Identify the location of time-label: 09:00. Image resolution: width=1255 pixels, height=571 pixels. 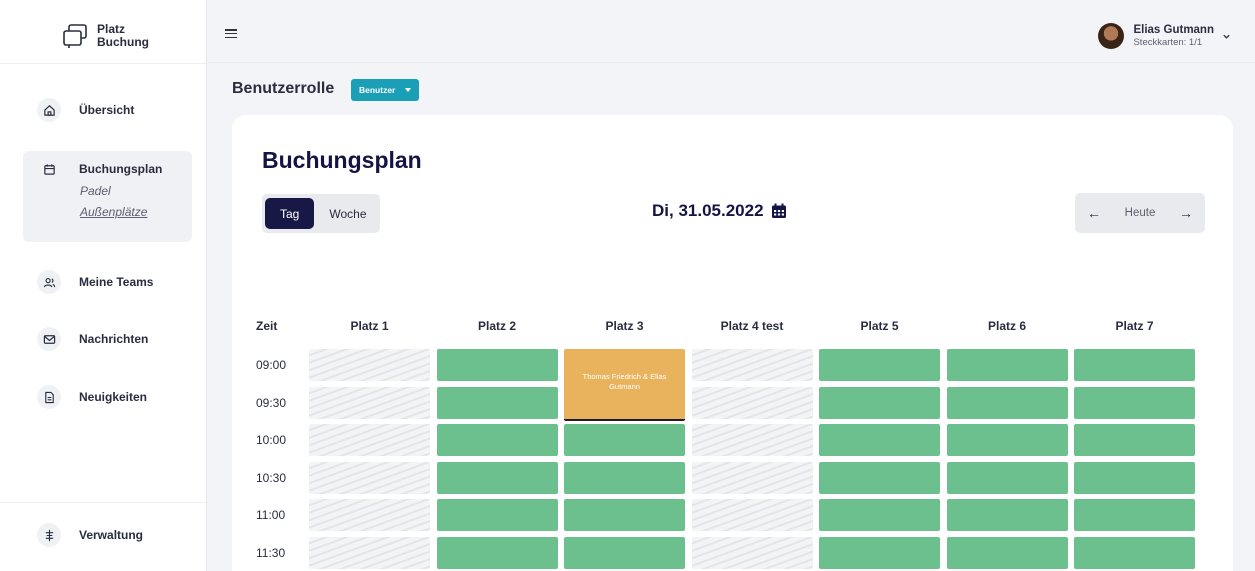
(271, 365).